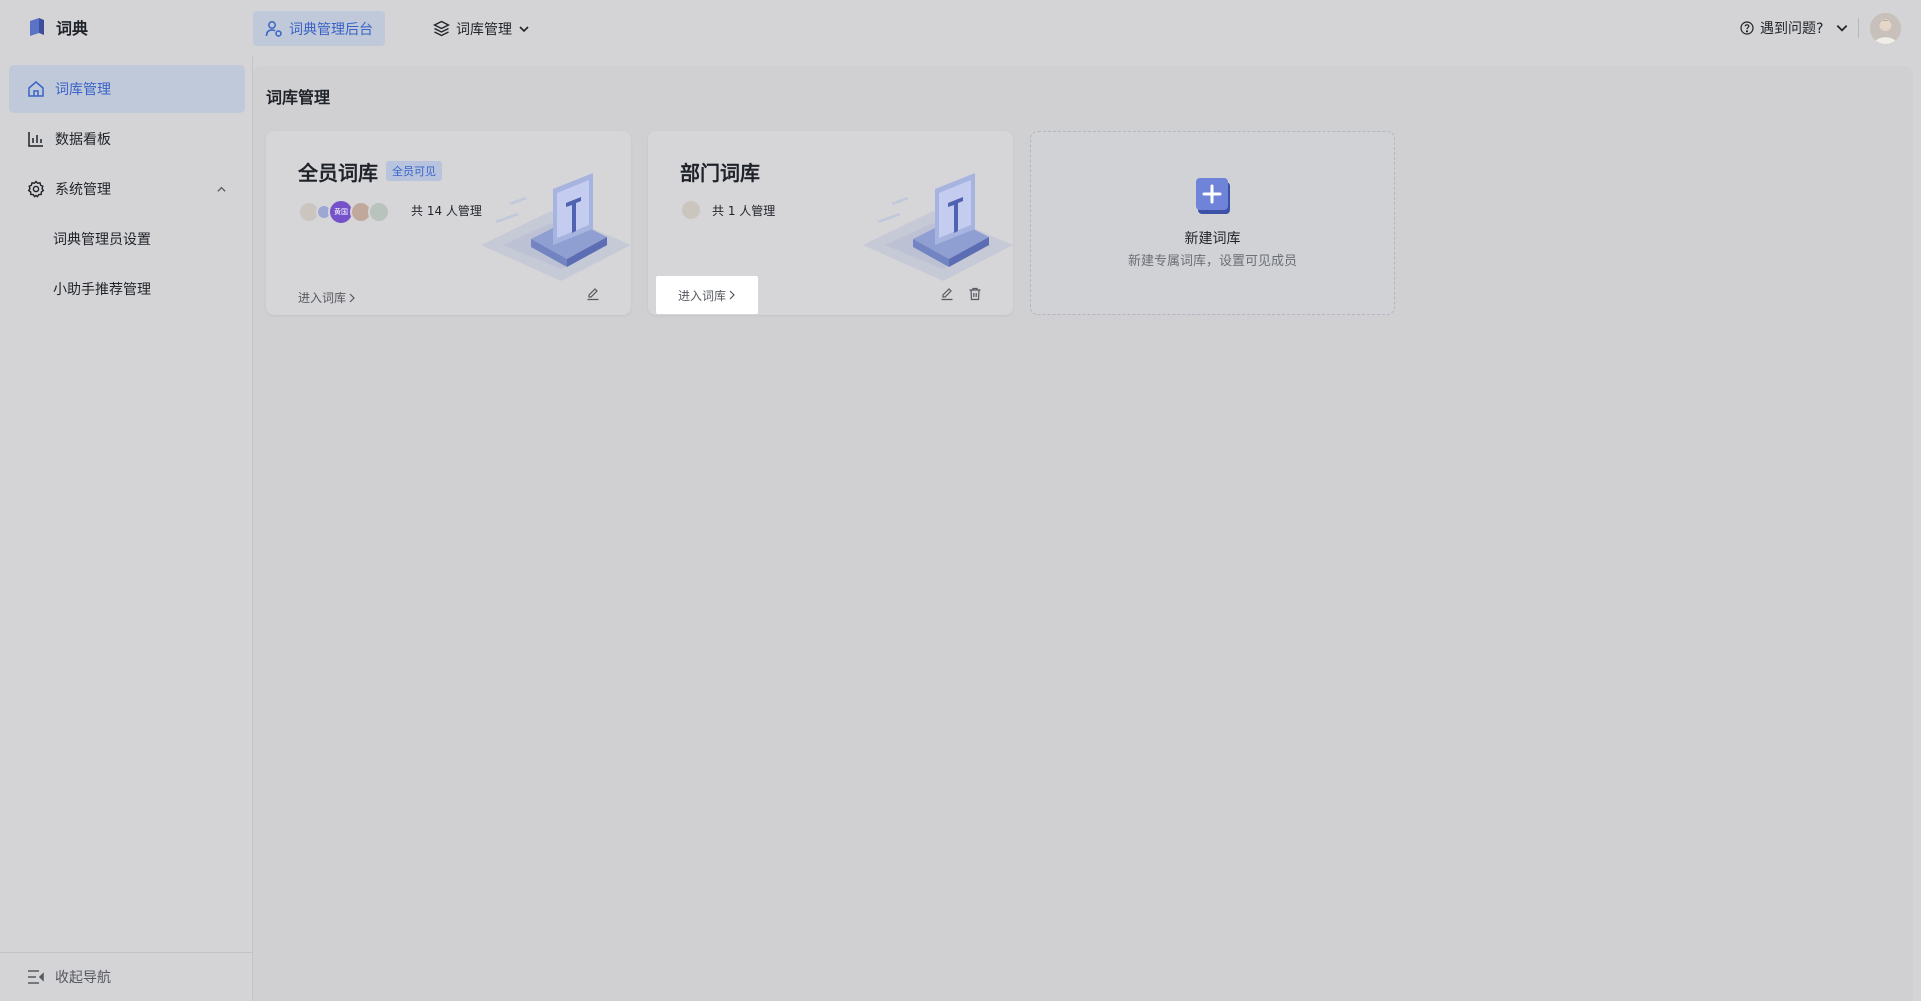 The height and width of the screenshot is (1001, 1921). Describe the element at coordinates (720, 173) in the screenshot. I see `card-title: 部门词库` at that location.